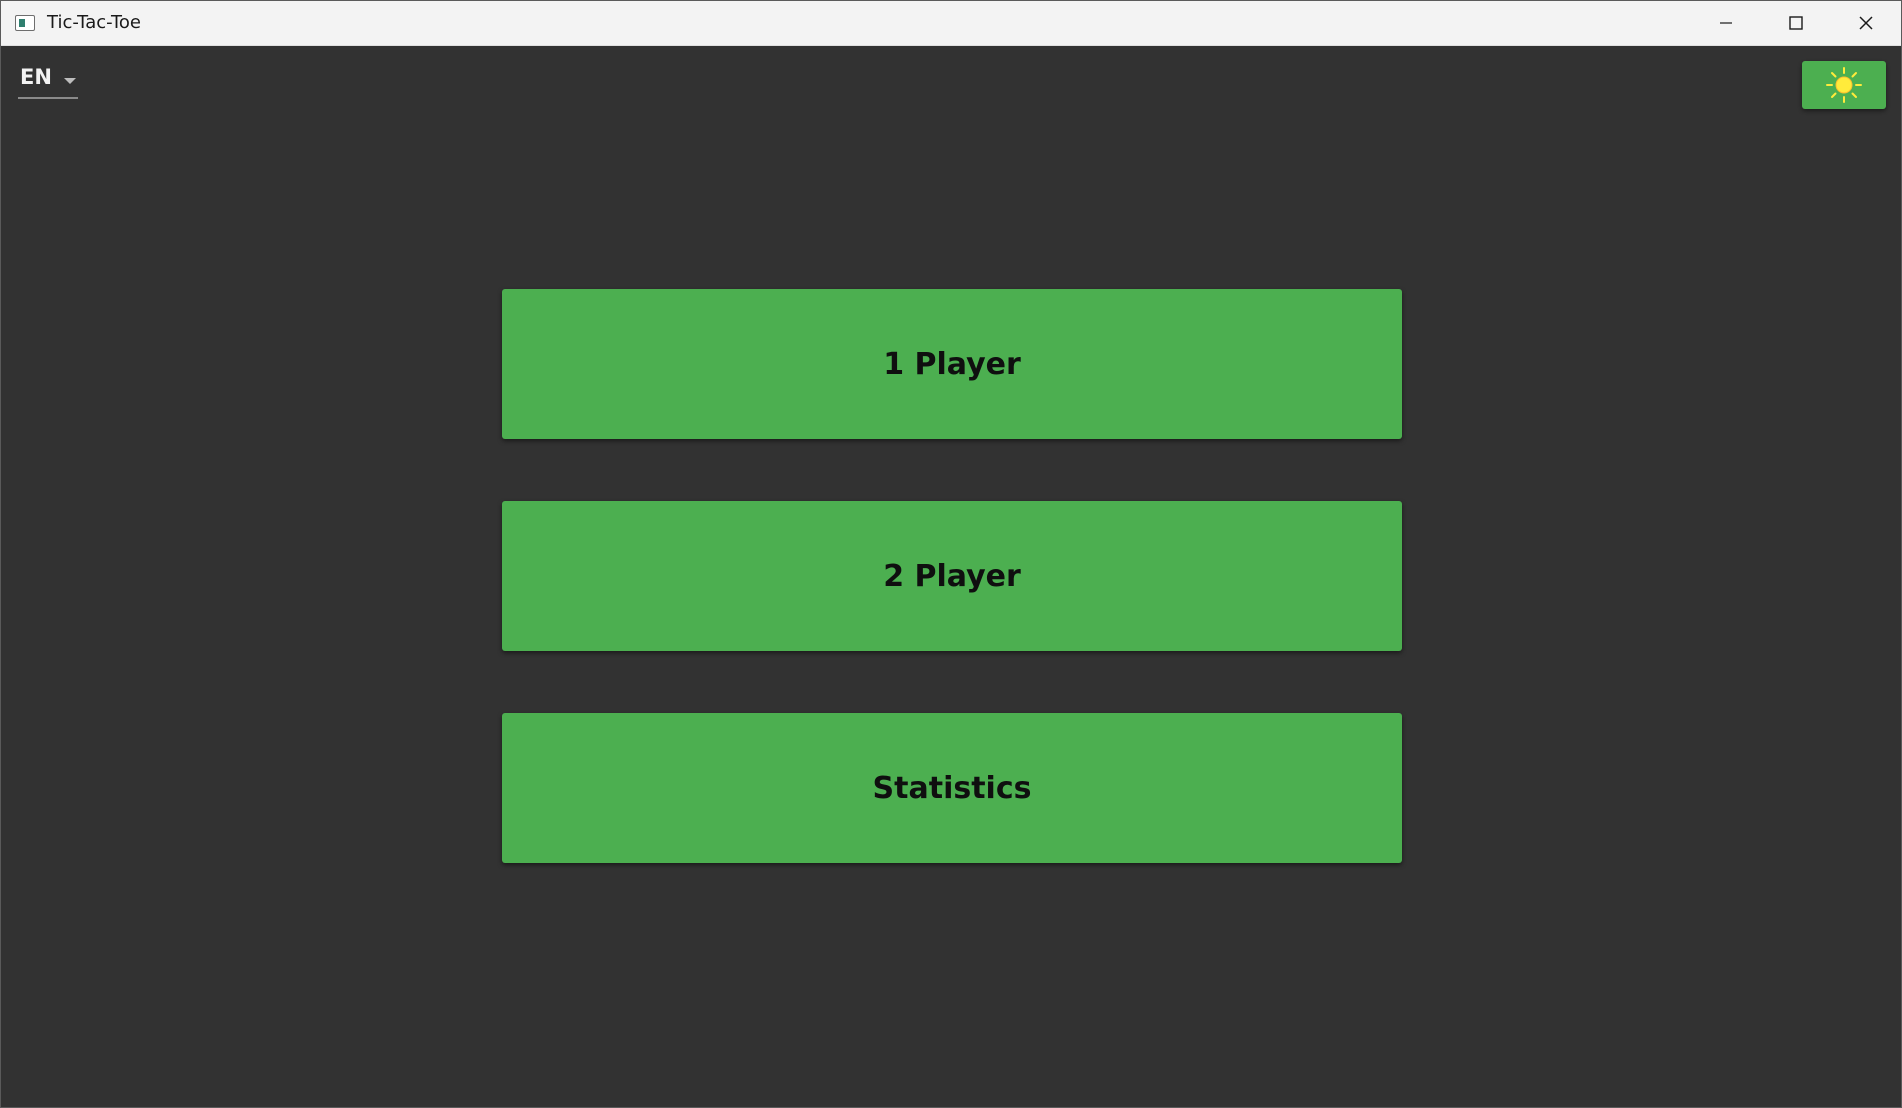 This screenshot has height=1108, width=1902. I want to click on minimize-icon, so click(1726, 23).